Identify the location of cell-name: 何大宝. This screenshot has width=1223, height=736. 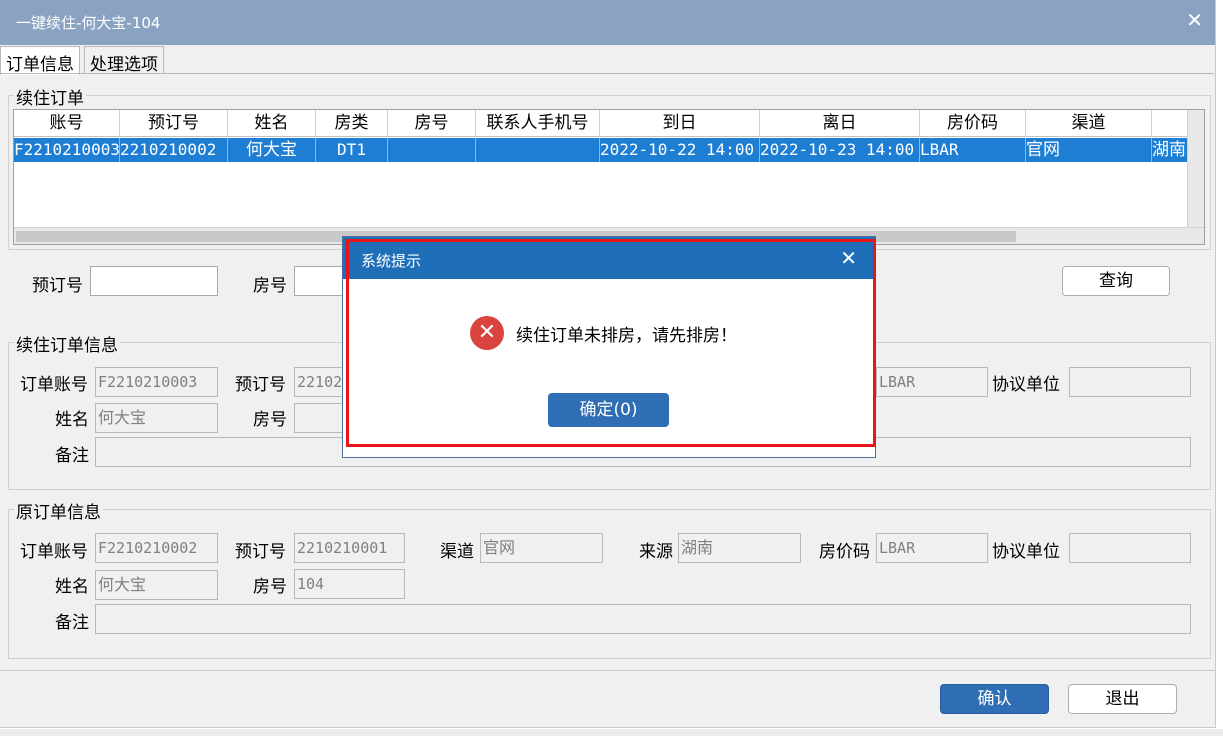
(272, 150).